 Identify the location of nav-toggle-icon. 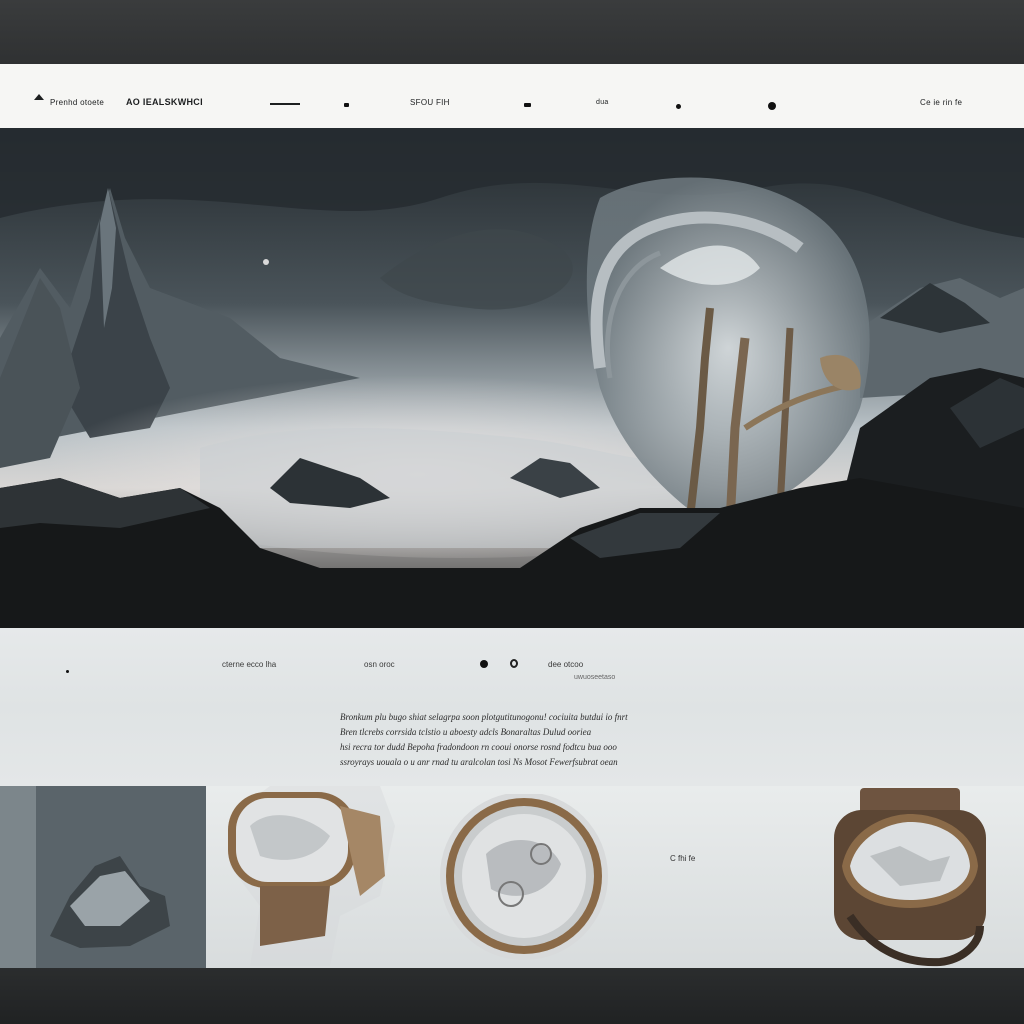
(527, 105).